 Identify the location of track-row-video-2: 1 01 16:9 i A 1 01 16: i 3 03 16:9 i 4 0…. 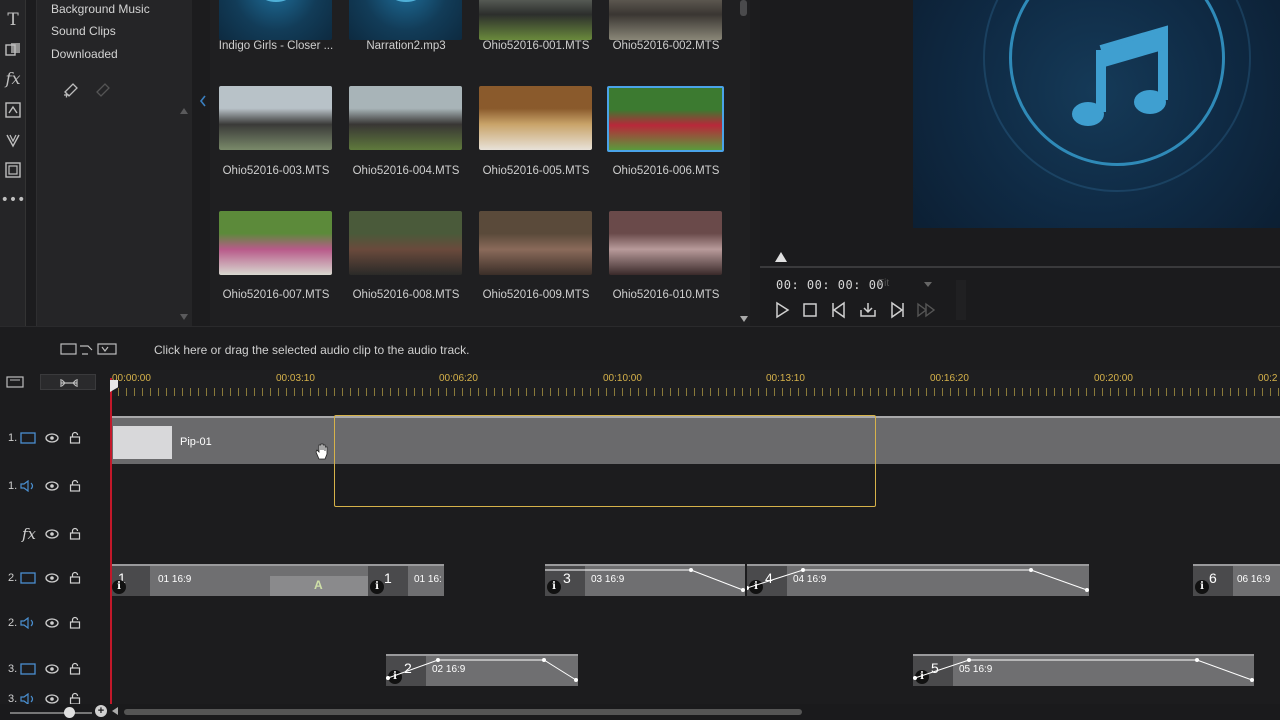
(640, 580).